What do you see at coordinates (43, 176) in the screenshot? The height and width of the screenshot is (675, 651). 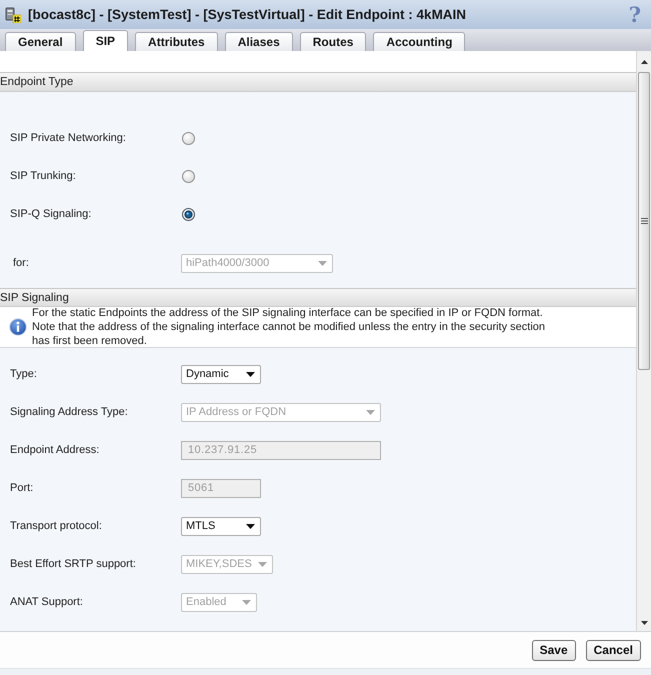 I see `field-label: SIP Trunking:` at bounding box center [43, 176].